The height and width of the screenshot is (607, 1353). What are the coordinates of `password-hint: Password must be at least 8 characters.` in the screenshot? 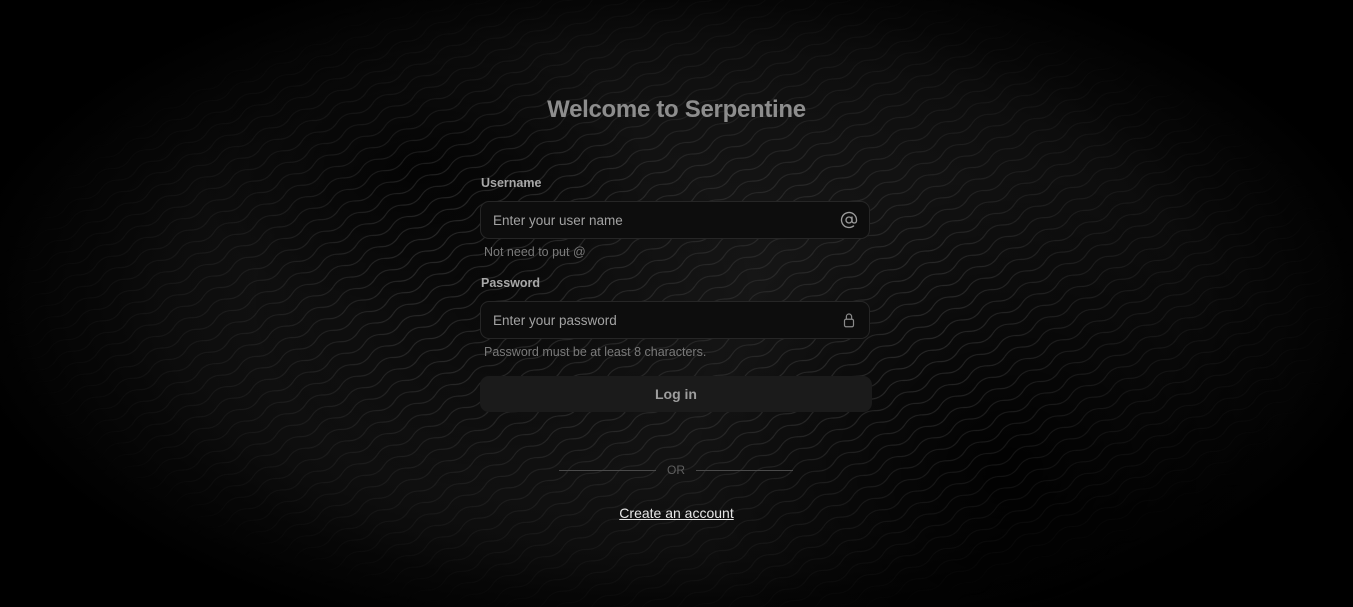 It's located at (595, 352).